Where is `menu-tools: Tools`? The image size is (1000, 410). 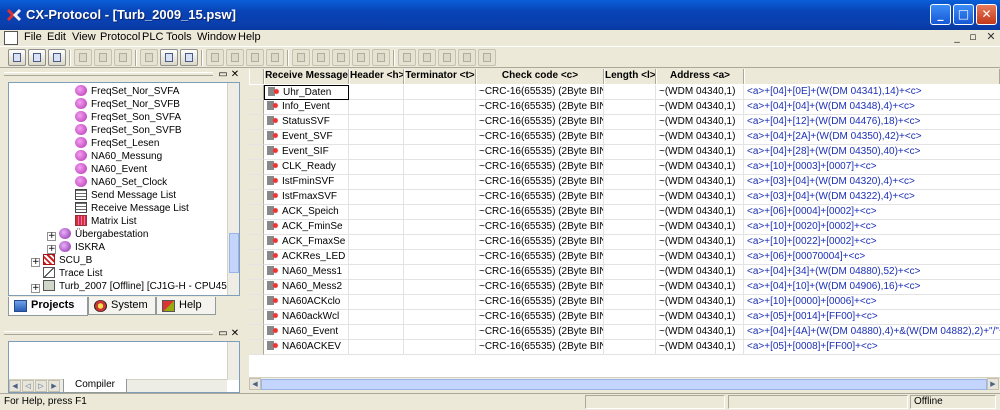
menu-tools: Tools is located at coordinates (179, 37).